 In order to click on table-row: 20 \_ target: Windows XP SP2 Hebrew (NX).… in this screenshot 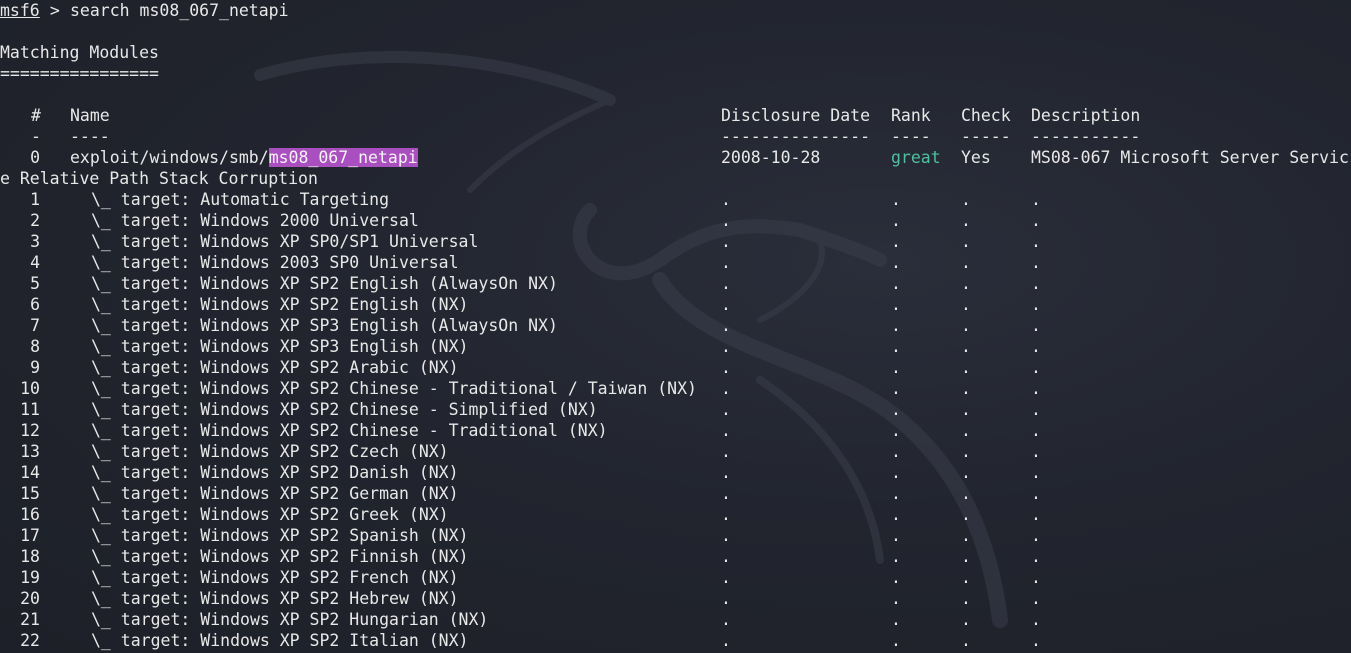, I will do `click(675, 598)`.